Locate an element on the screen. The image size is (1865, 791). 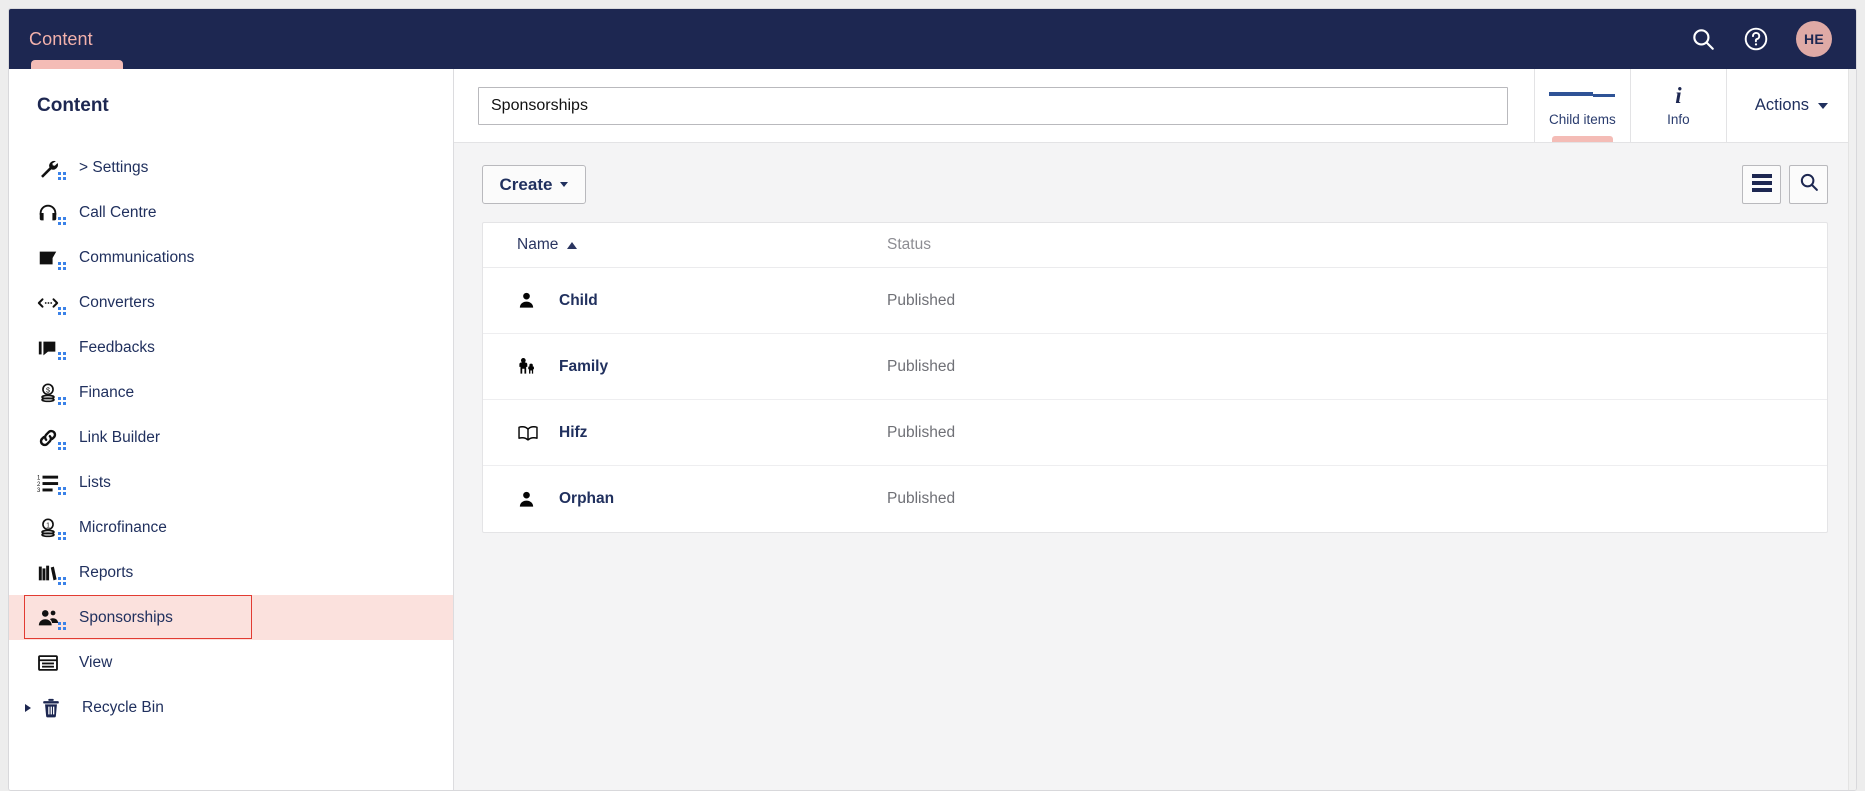
row-name-label: Child is located at coordinates (578, 300).